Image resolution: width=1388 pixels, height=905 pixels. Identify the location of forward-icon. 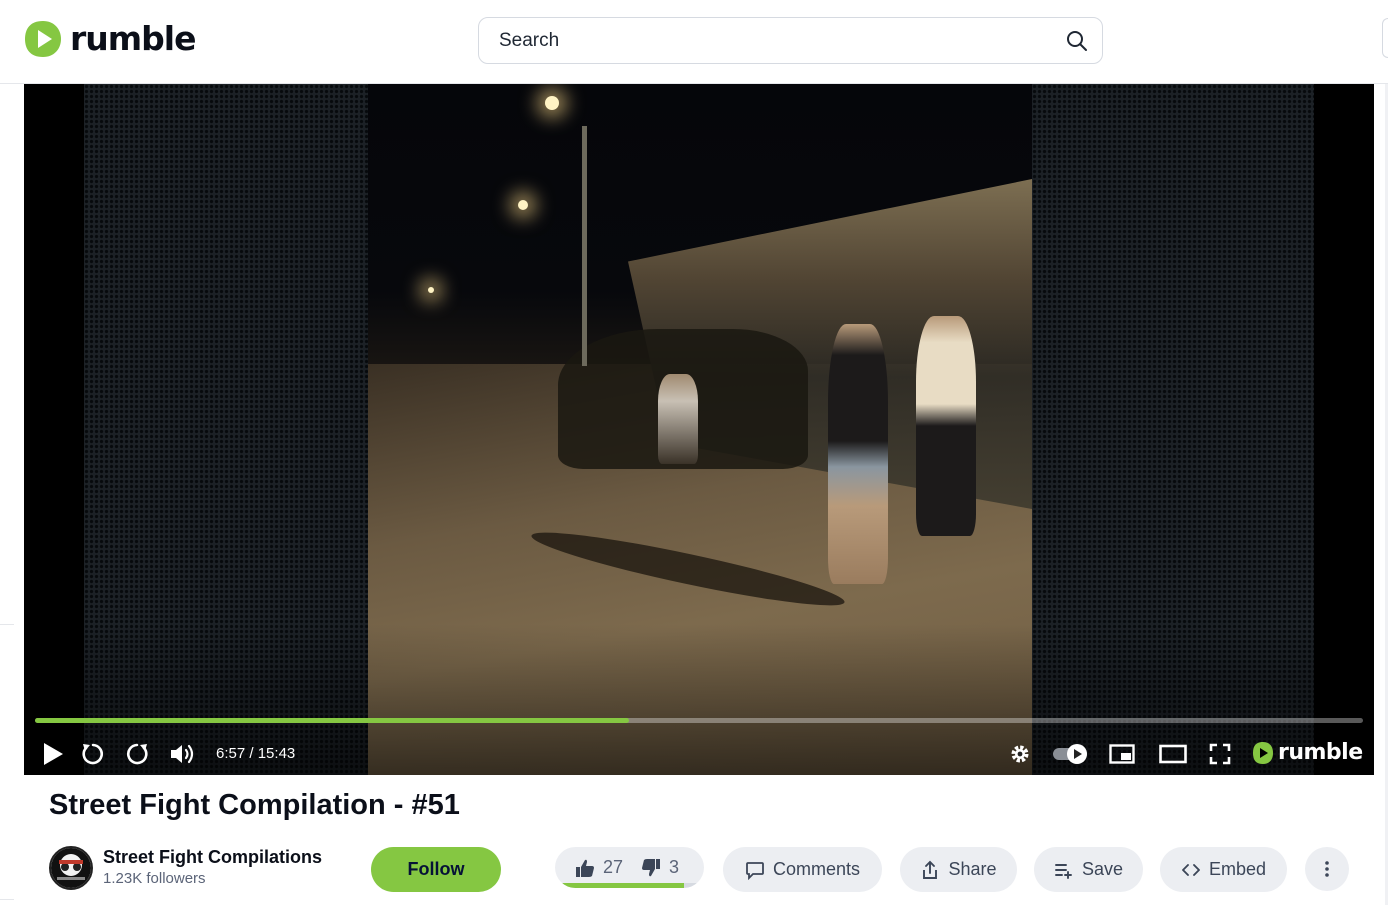
(137, 754).